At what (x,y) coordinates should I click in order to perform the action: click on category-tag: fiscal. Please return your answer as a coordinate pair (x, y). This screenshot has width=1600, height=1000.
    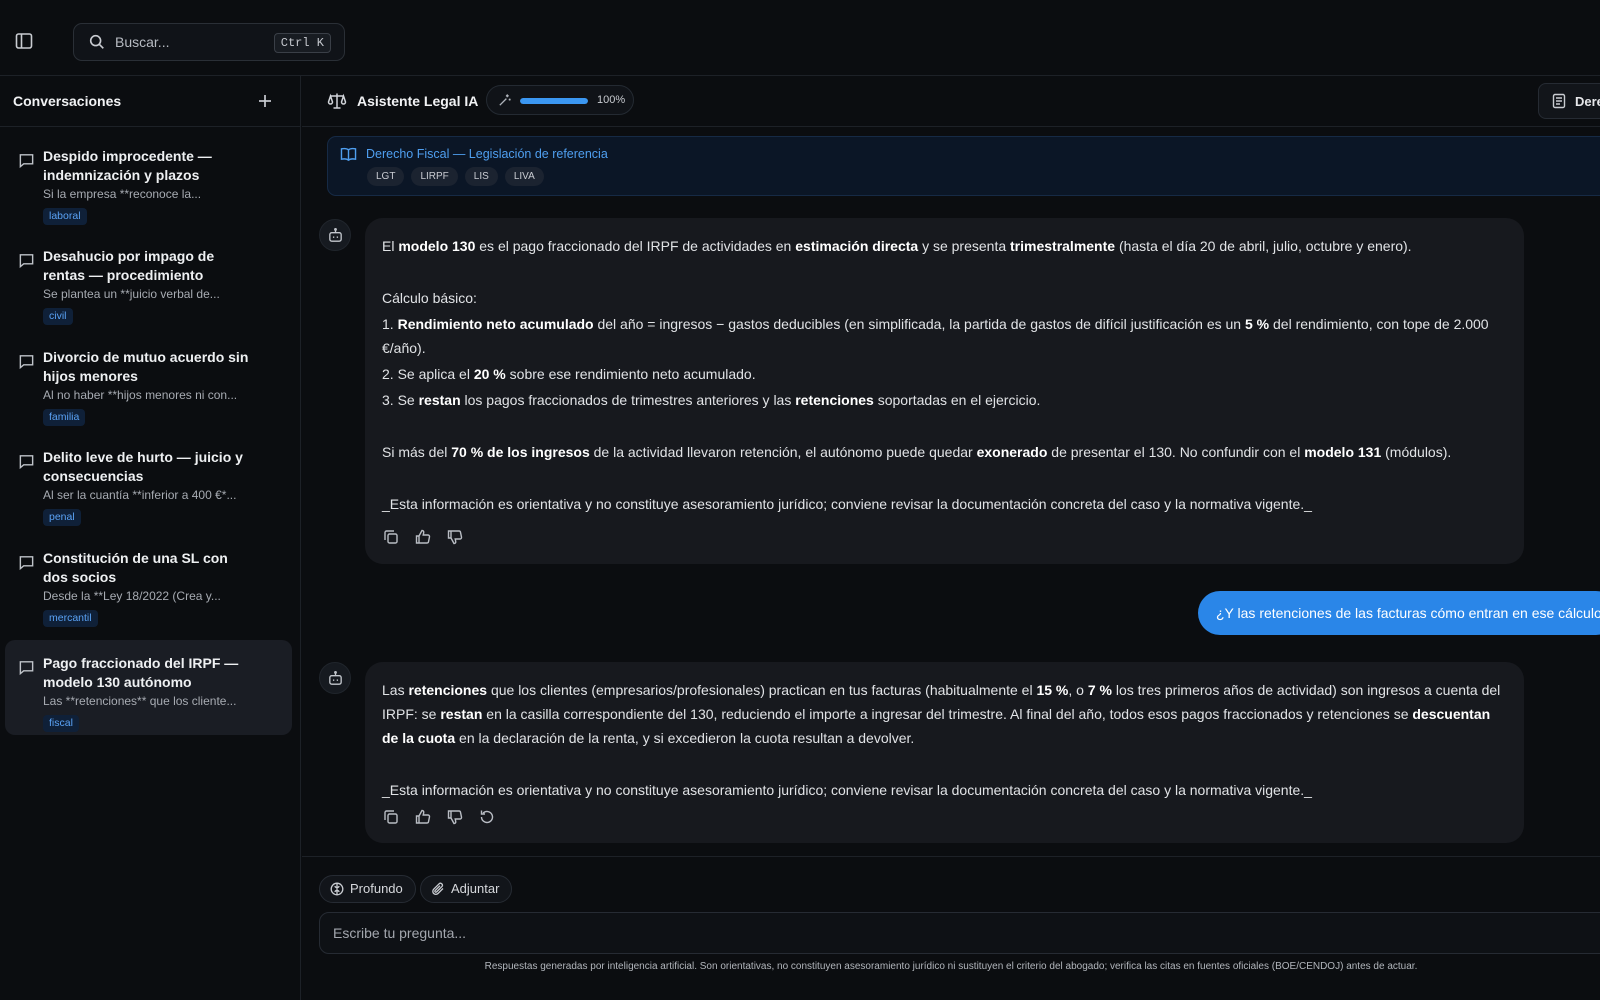
    Looking at the image, I should click on (61, 723).